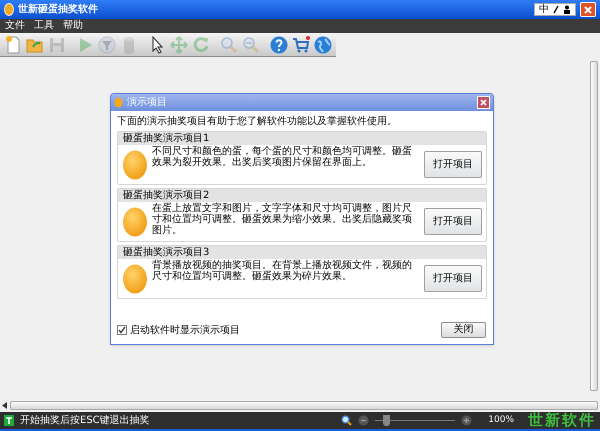 This screenshot has height=431, width=600. I want to click on cart-icon, so click(301, 44).